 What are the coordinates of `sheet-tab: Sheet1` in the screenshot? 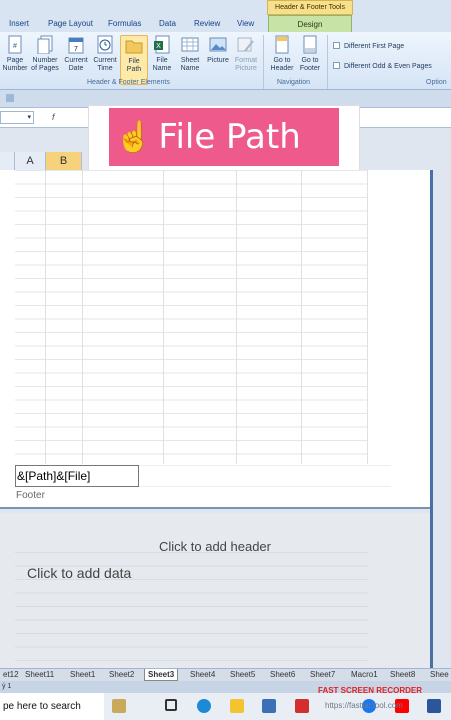 It's located at (82, 675).